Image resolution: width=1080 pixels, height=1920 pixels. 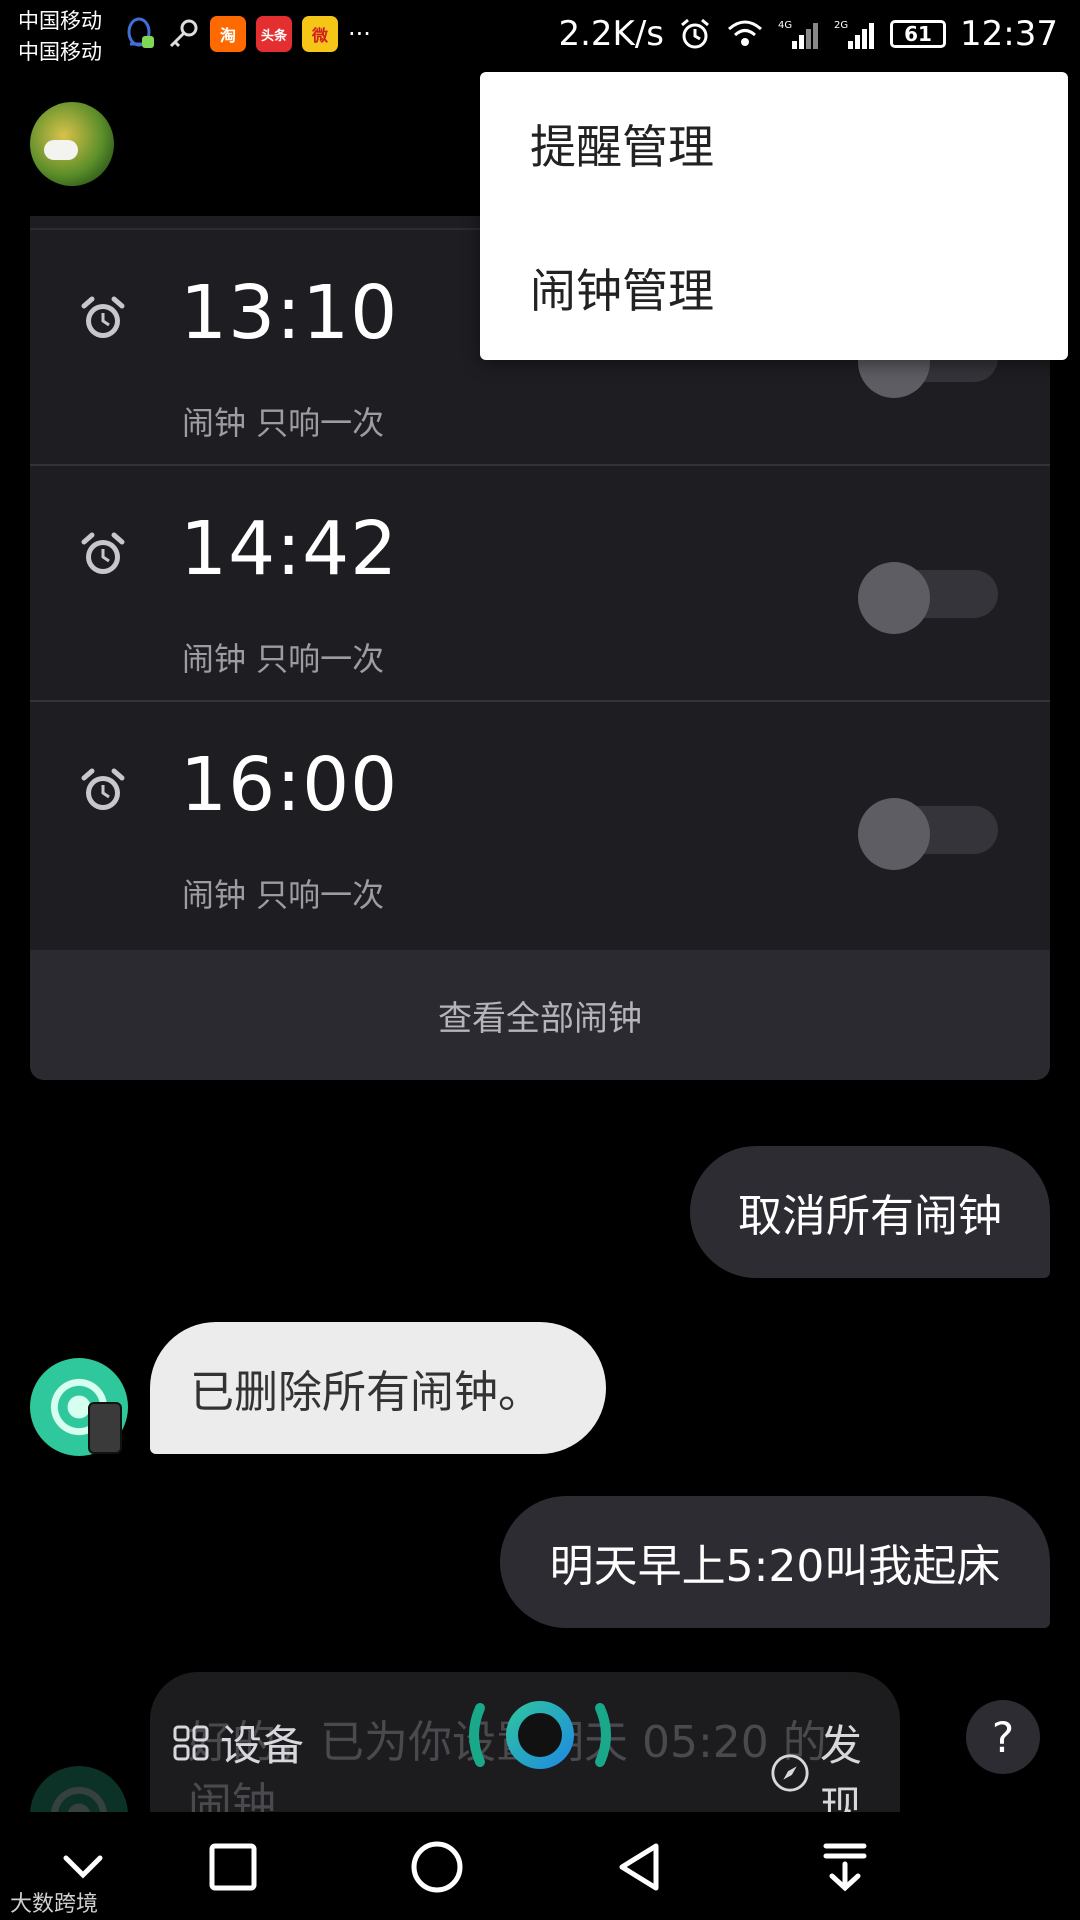 What do you see at coordinates (289, 549) in the screenshot?
I see `alarm-time: 14:42` at bounding box center [289, 549].